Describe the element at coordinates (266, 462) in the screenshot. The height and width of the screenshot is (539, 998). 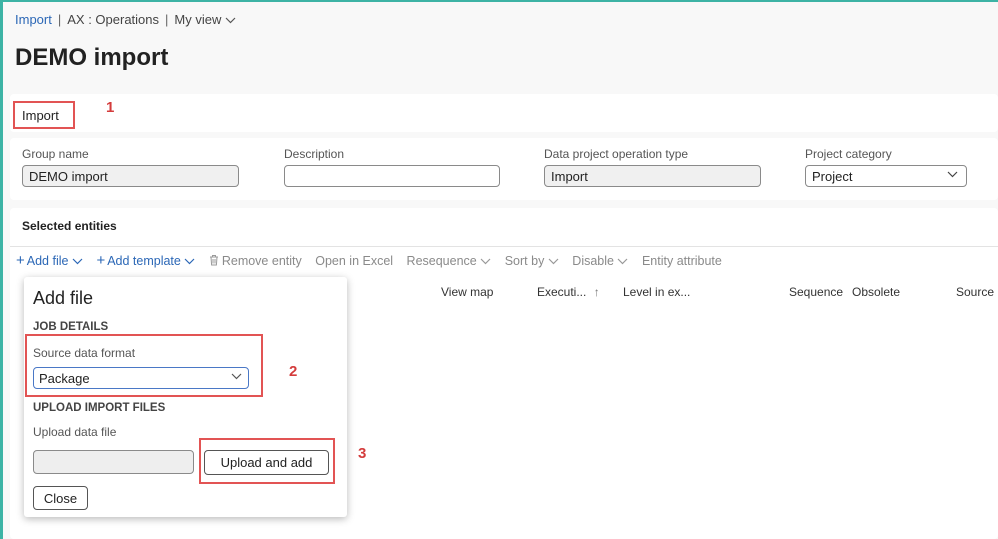
I see `upload-and-add-button: Upload and add` at that location.